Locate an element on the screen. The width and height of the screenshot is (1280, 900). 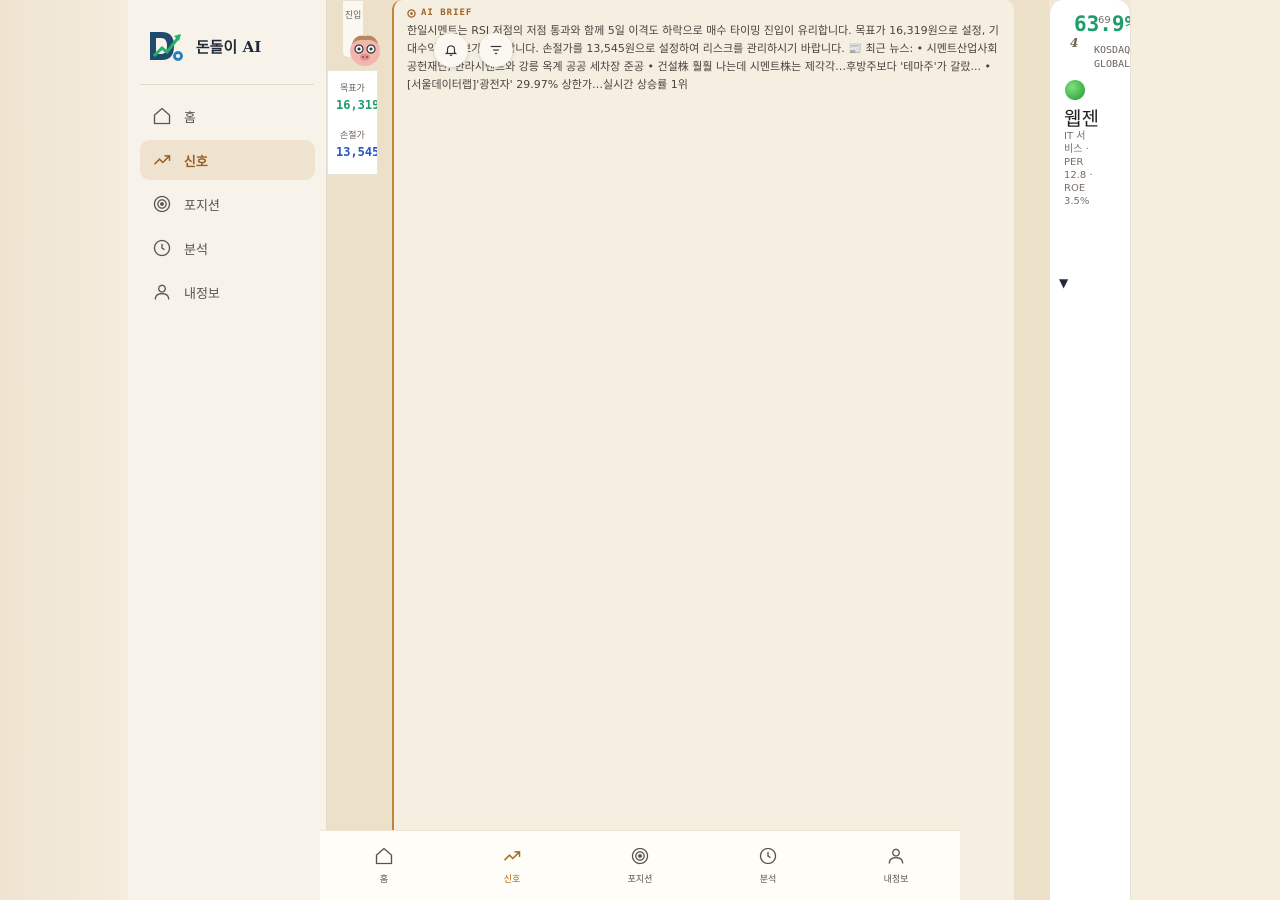
filter-button is located at coordinates (496, 50).